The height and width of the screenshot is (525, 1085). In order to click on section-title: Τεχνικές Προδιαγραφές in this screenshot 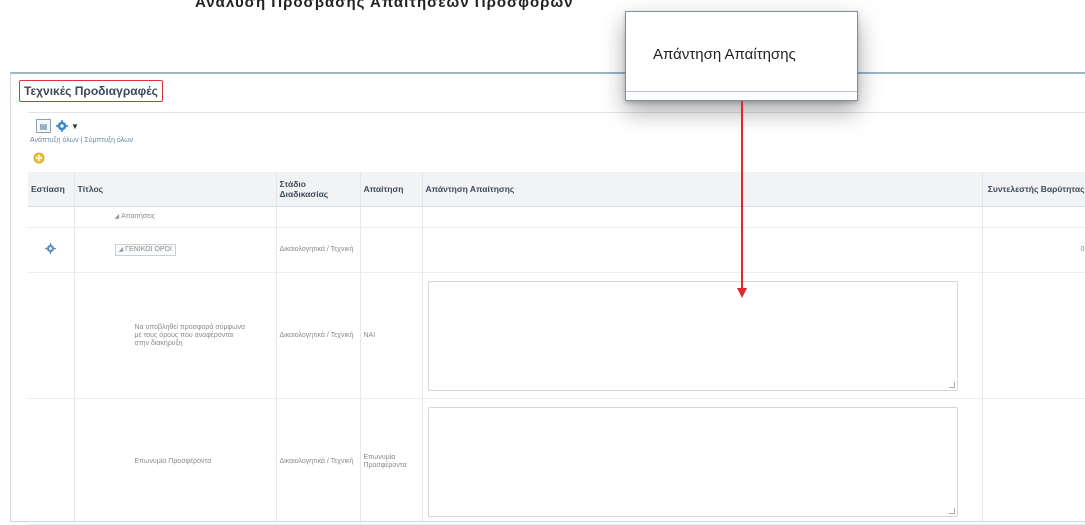, I will do `click(91, 91)`.